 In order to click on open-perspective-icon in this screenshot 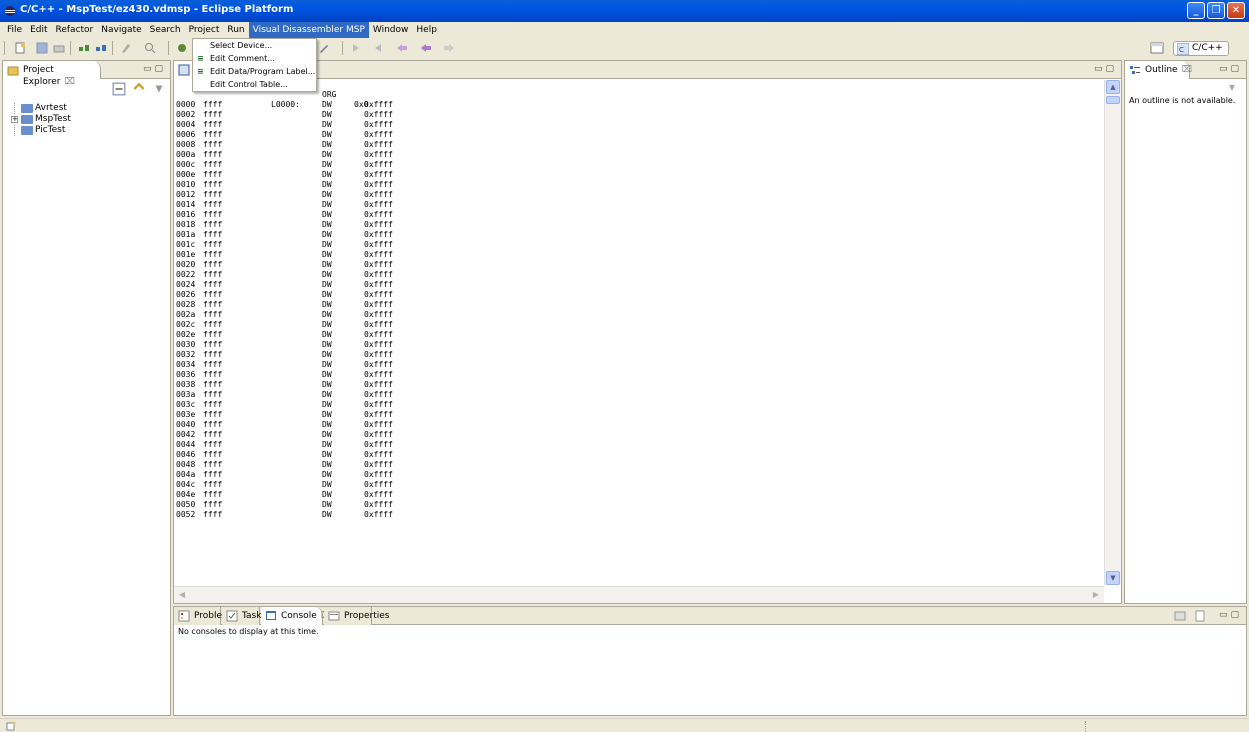, I will do `click(1157, 48)`.